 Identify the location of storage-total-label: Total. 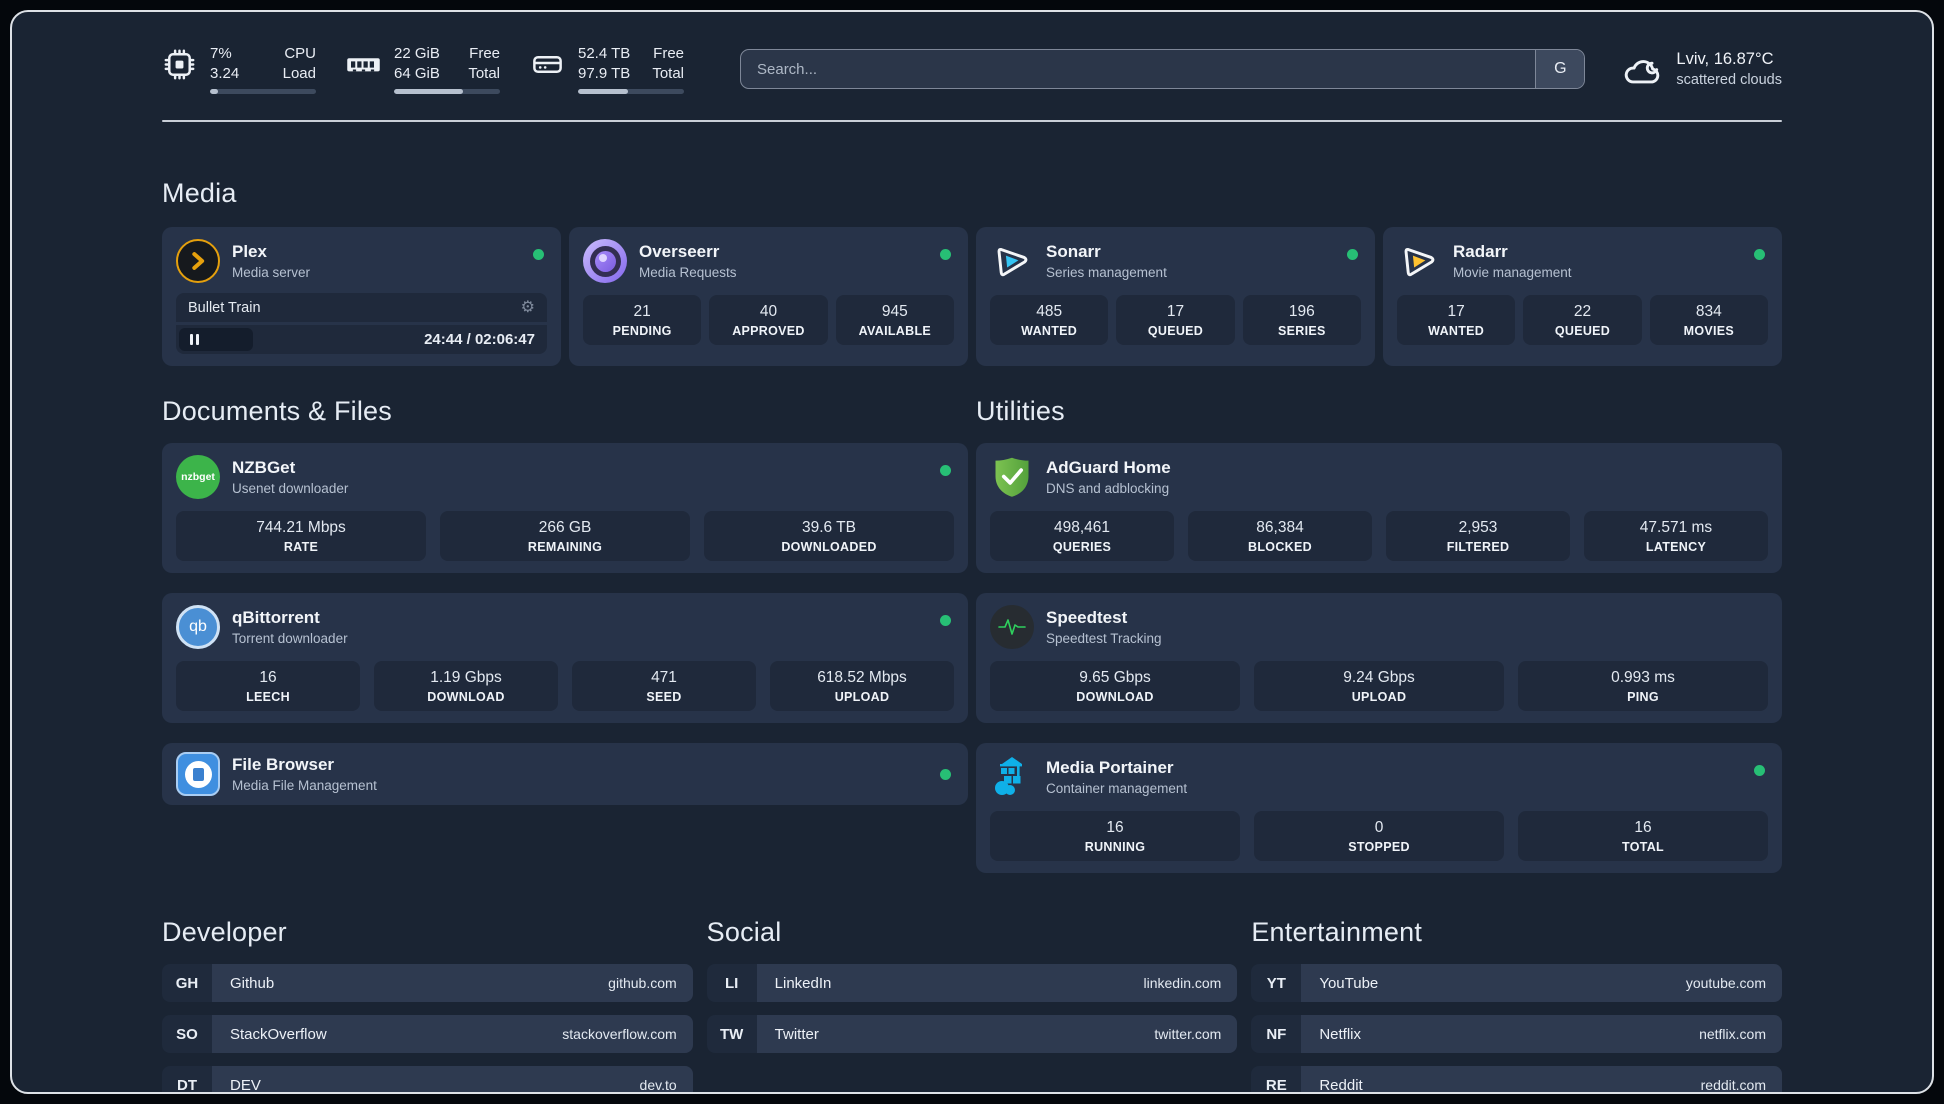
(668, 73).